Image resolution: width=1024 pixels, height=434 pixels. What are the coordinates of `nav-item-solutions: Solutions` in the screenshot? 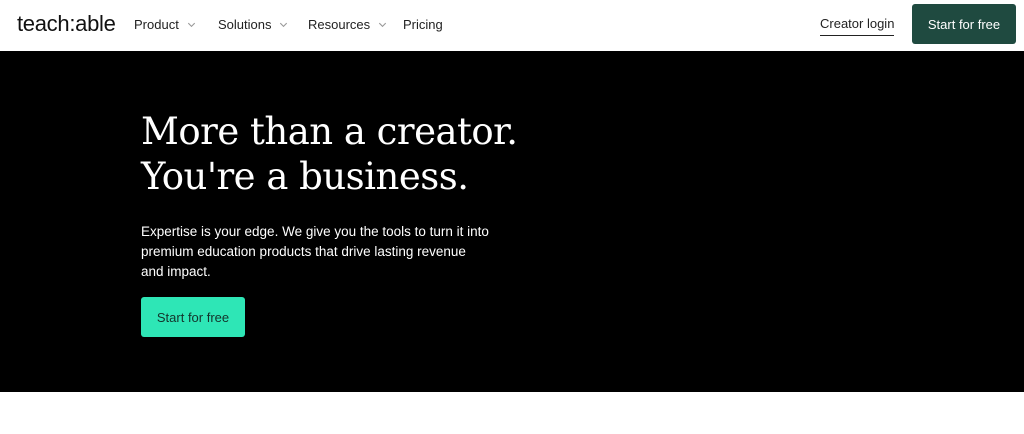 It's located at (253, 24).